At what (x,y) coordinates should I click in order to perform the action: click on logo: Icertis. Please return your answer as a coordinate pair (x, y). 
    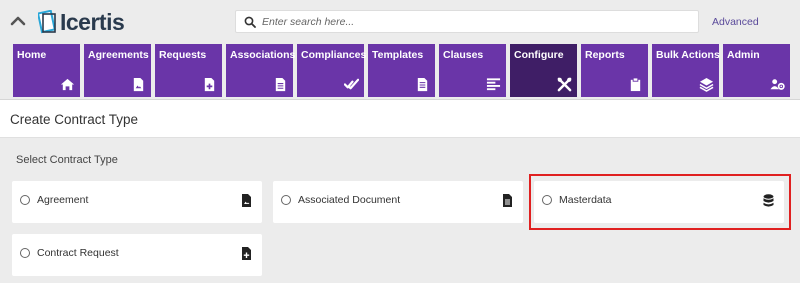
    Looking at the image, I should click on (81, 21).